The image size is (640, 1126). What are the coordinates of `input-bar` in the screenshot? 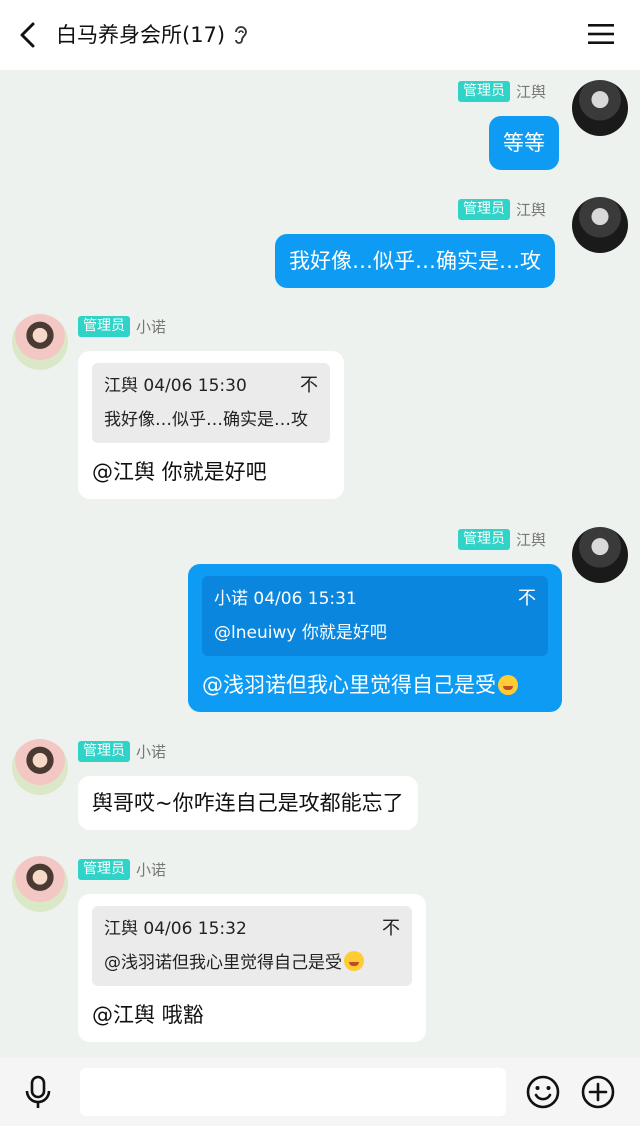 It's located at (320, 1092).